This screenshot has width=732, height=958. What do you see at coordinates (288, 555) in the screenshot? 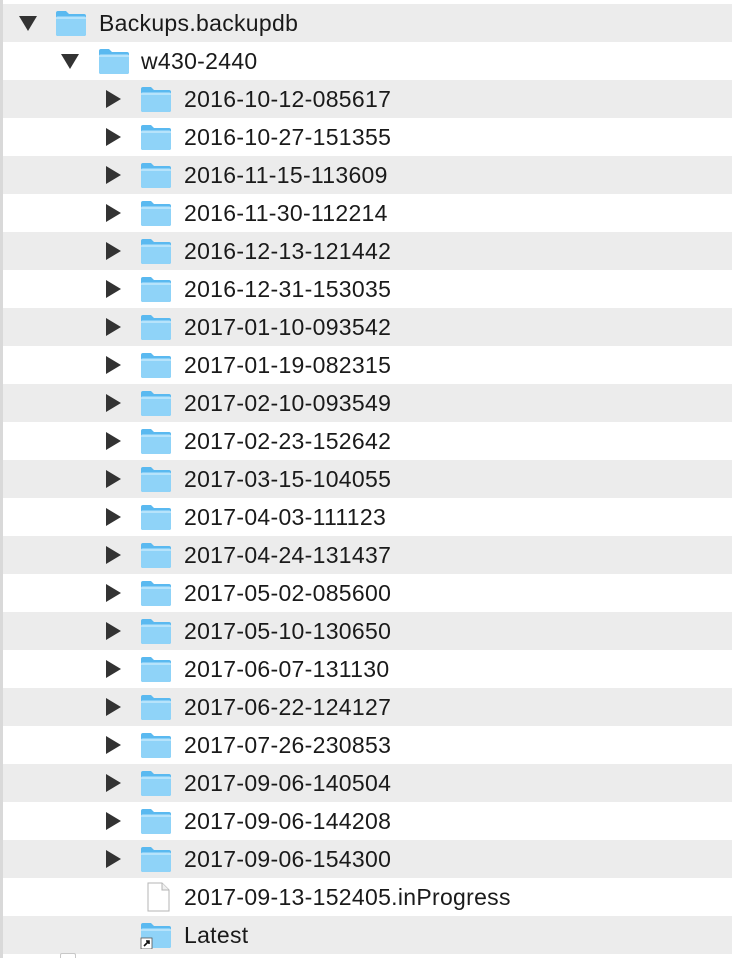
I see `tree-row-label: 2017-04-24-131437` at bounding box center [288, 555].